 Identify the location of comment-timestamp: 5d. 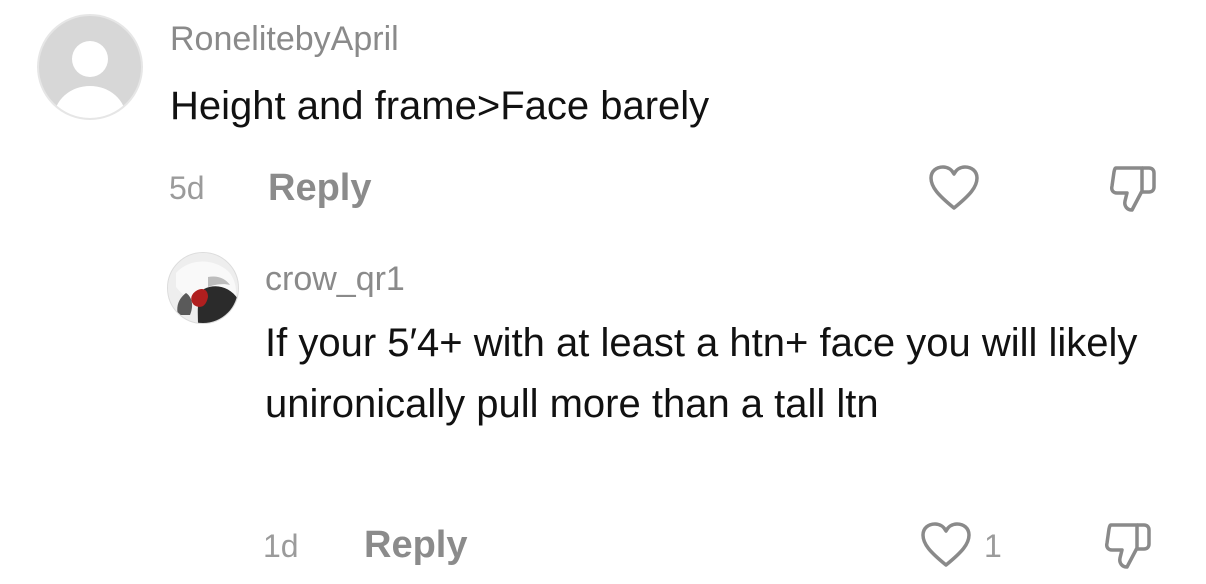
(187, 188).